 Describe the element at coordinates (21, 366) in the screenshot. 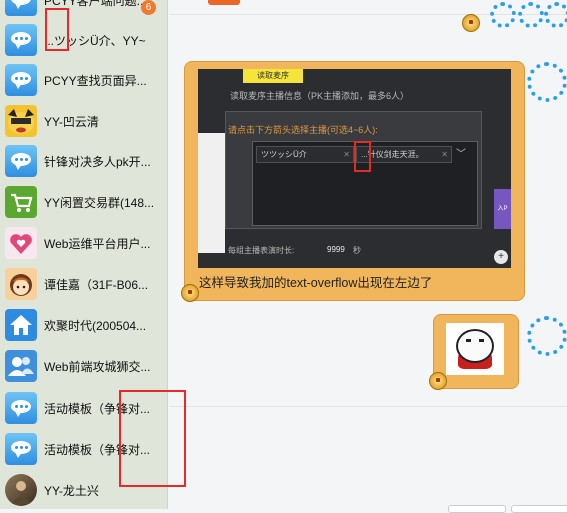

I see `people-icon` at that location.